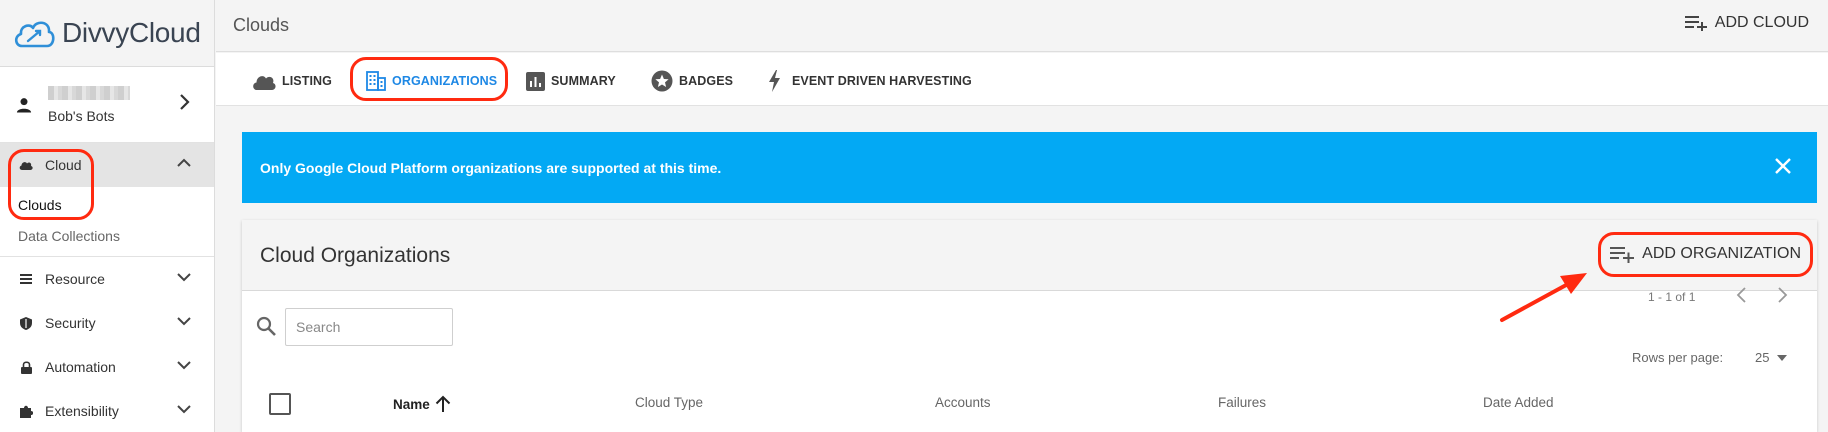 The image size is (1828, 432). Describe the element at coordinates (1762, 357) in the screenshot. I see `rows-per-page-value: 25` at that location.